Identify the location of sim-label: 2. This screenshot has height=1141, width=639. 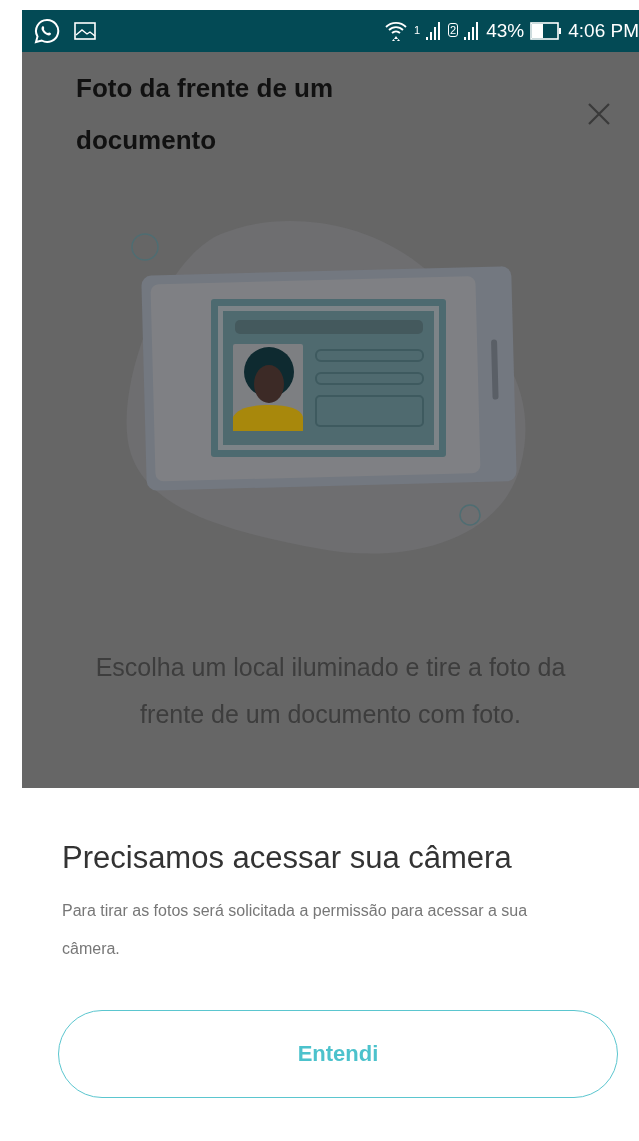
(453, 30).